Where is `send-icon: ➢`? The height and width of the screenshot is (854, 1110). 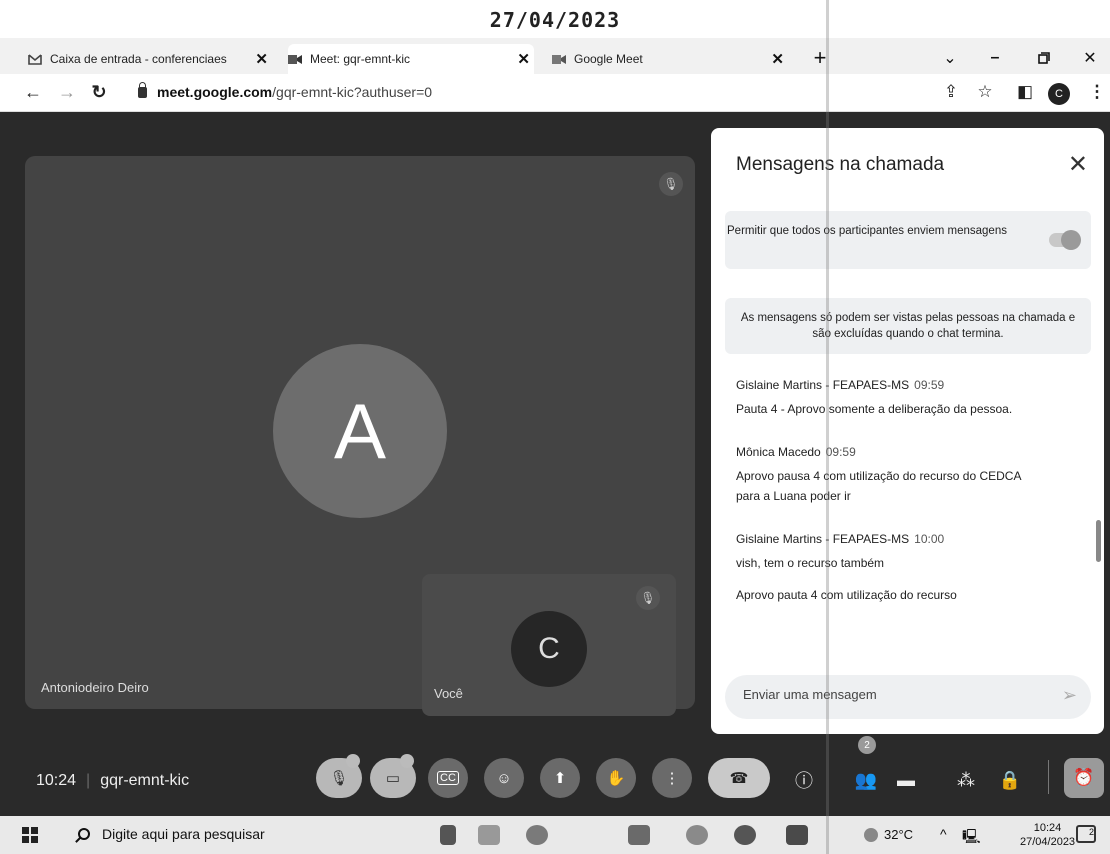
send-icon: ➢ is located at coordinates (1069, 695).